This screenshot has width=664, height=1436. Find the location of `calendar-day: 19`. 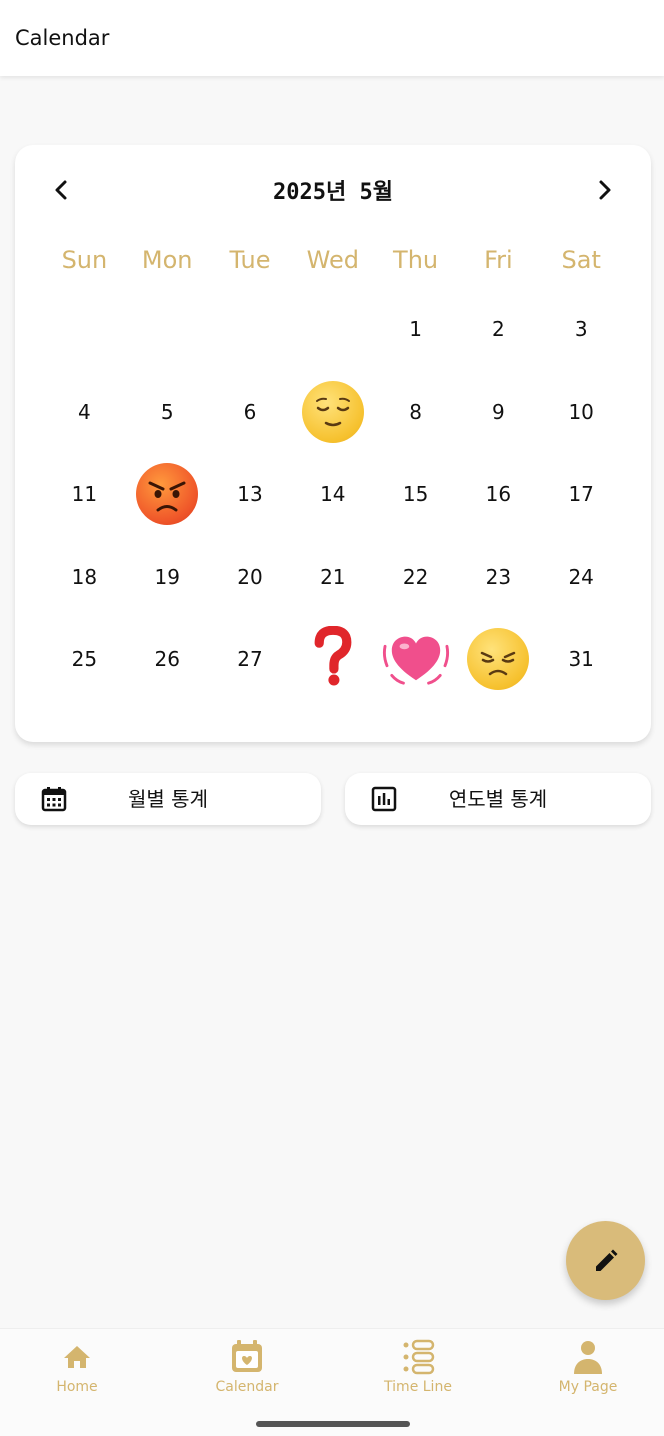

calendar-day: 19 is located at coordinates (167, 577).